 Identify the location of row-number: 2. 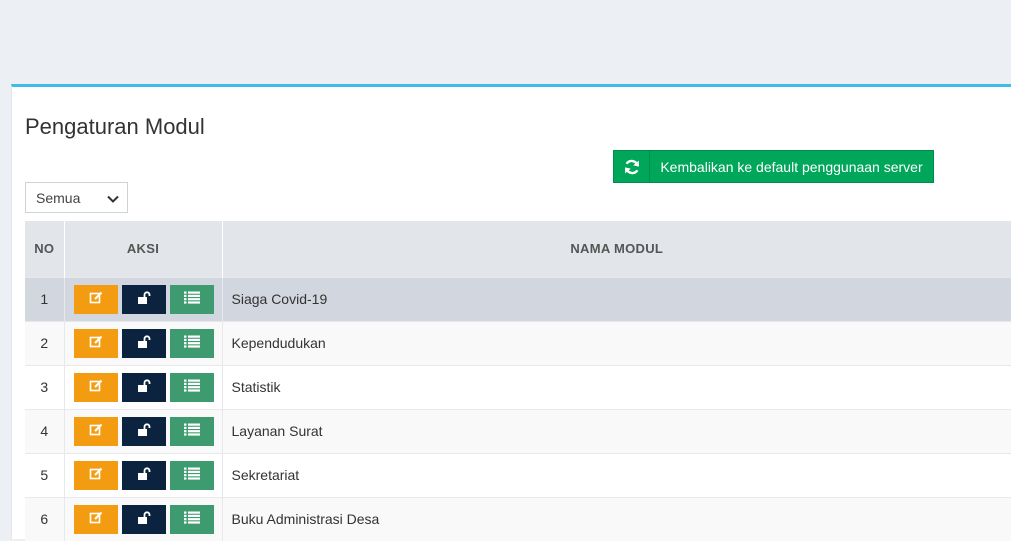
(45, 342).